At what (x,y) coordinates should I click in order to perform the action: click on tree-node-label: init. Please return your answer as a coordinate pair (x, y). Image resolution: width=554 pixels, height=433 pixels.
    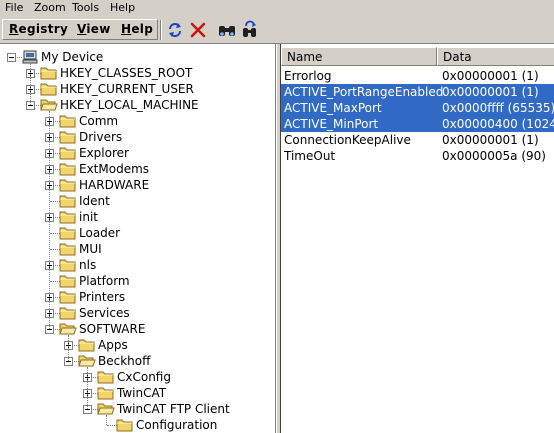
    Looking at the image, I should click on (88, 217).